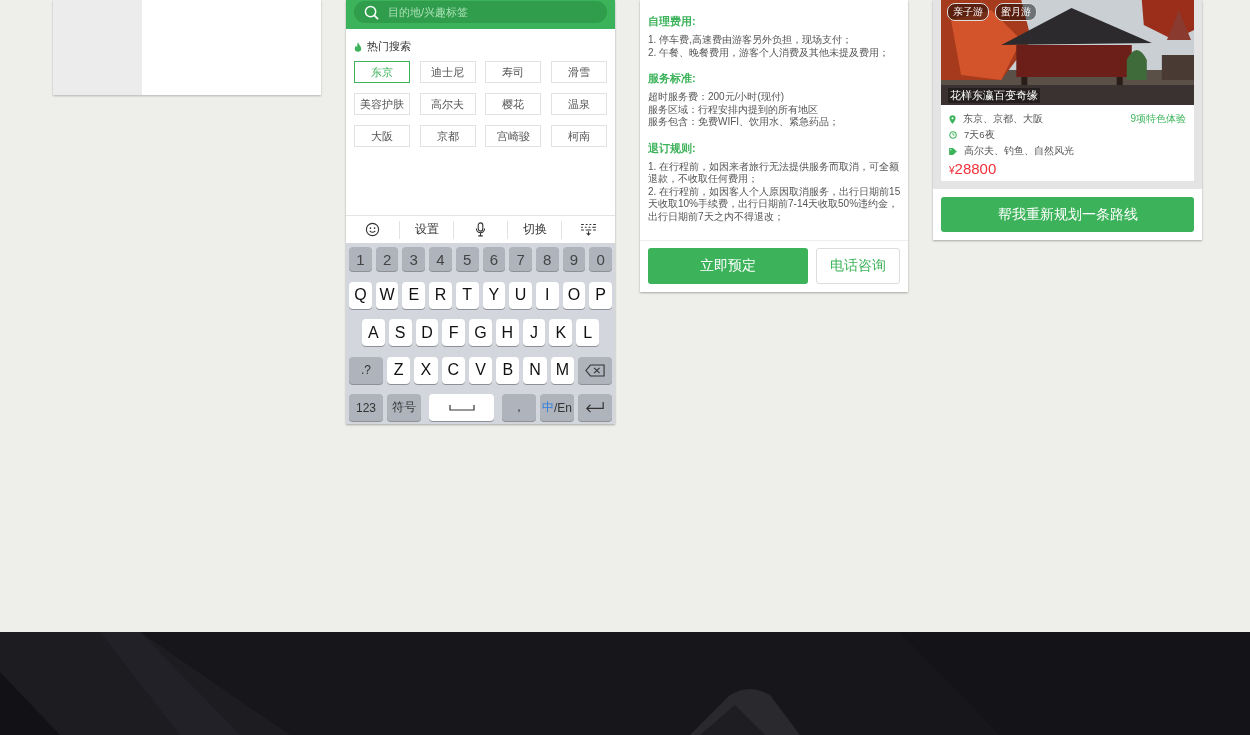 This screenshot has height=735, width=1250. I want to click on keyboard-key: I, so click(547, 295).